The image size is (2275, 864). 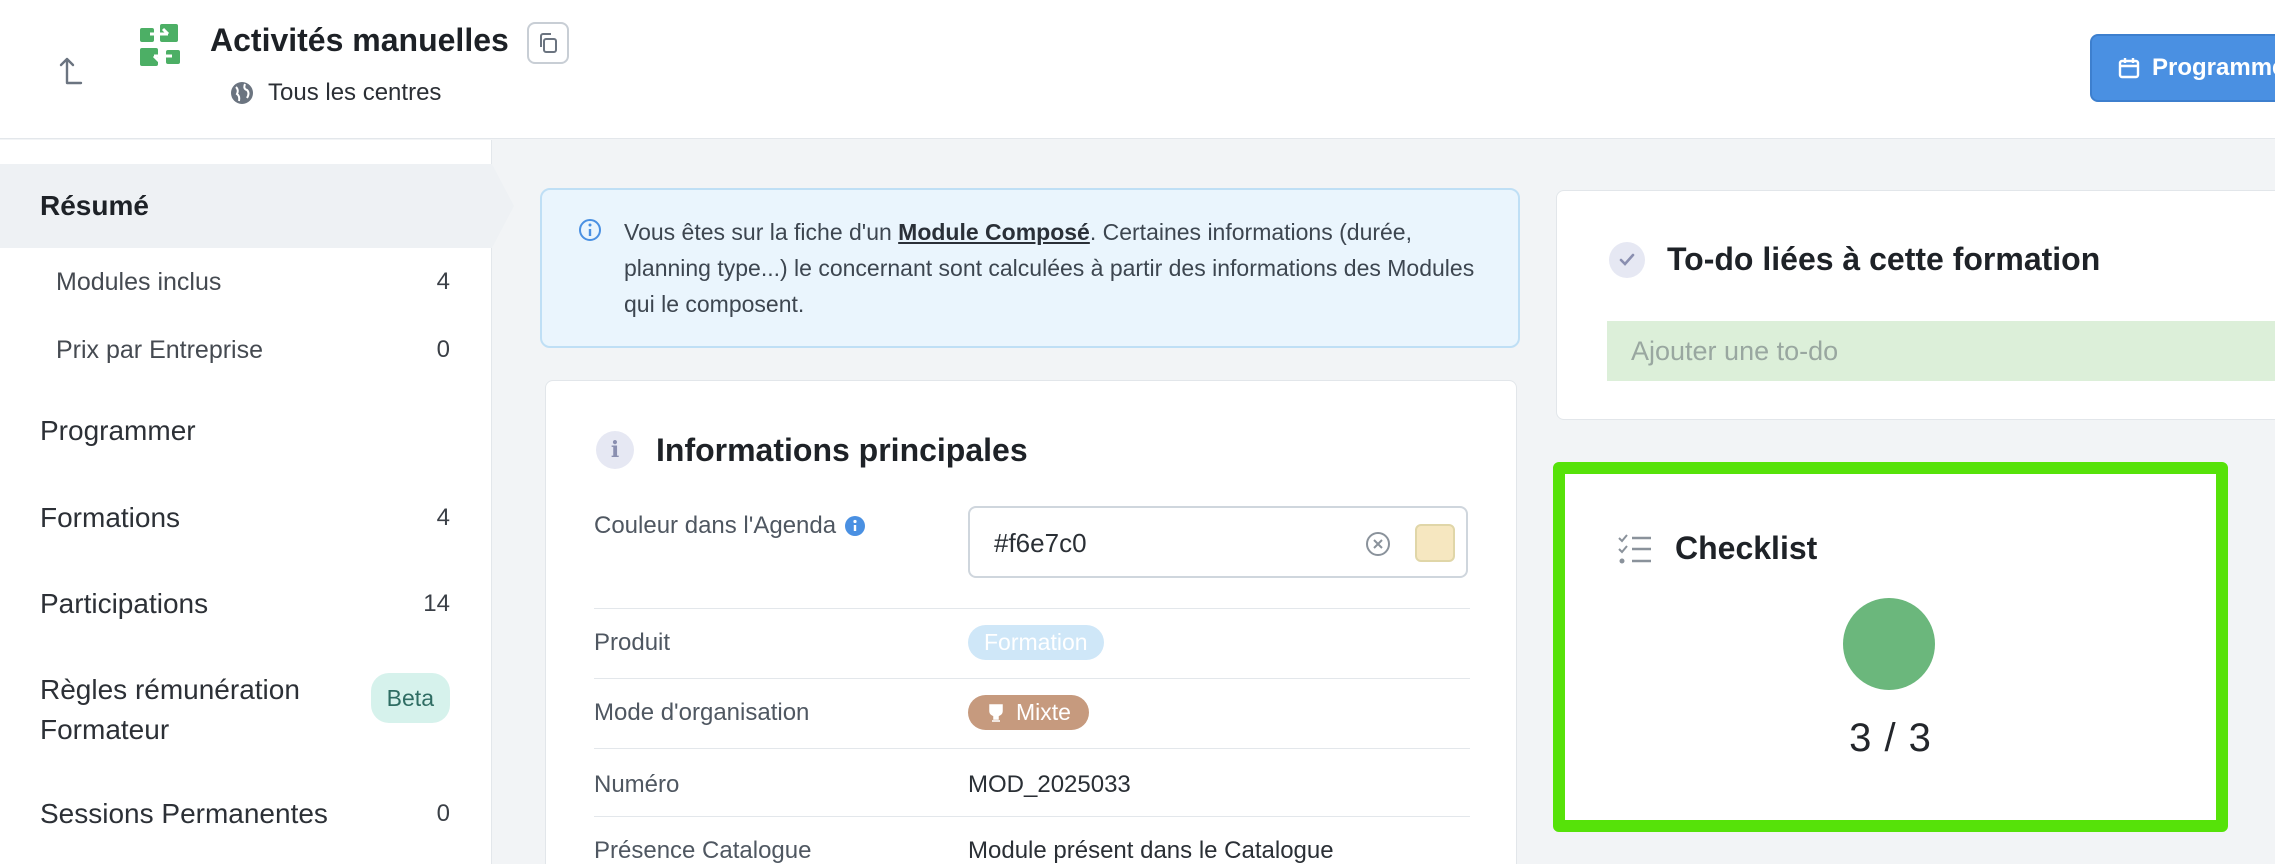 I want to click on row-produit: Produit Formation, so click(x=1032, y=644).